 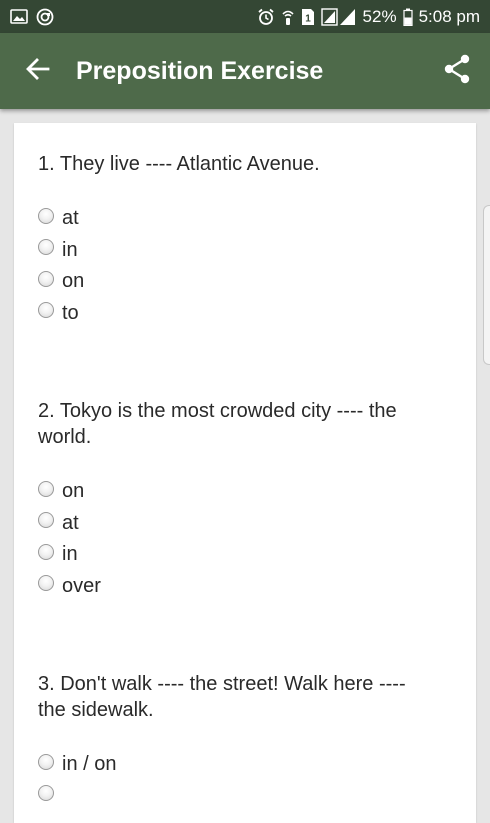 I want to click on option-label: to, so click(x=70, y=312).